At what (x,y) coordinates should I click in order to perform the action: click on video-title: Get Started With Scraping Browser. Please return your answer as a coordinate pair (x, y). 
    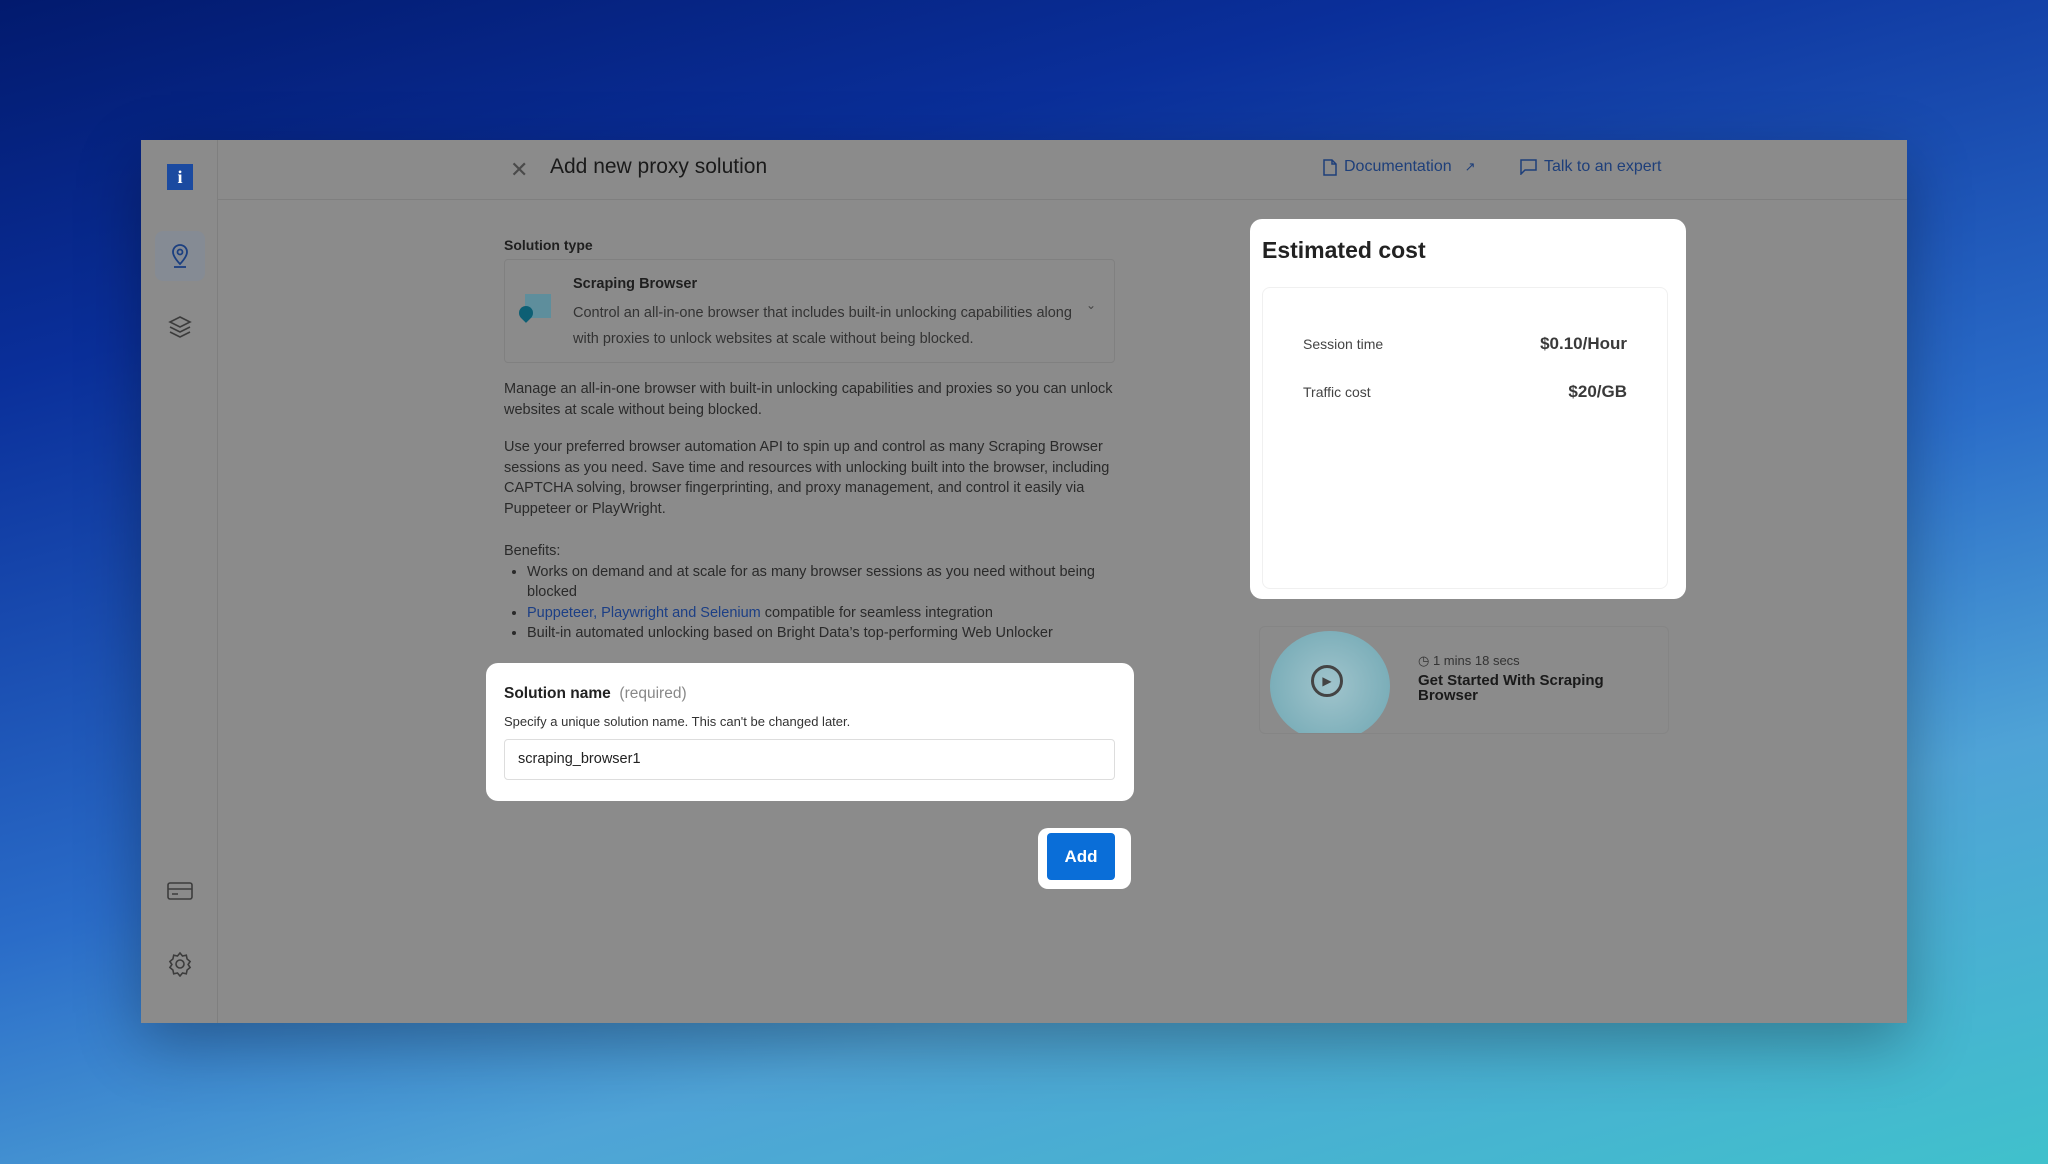
    Looking at the image, I should click on (1511, 688).